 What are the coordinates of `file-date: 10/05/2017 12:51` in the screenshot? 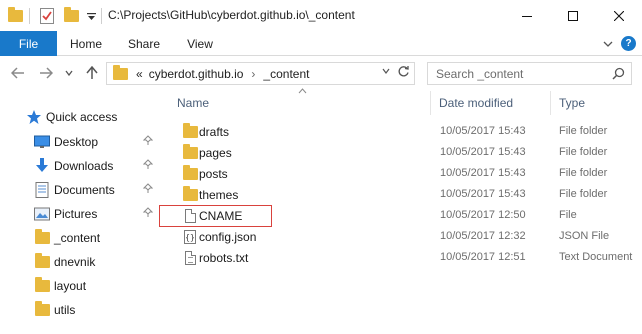 It's located at (483, 257).